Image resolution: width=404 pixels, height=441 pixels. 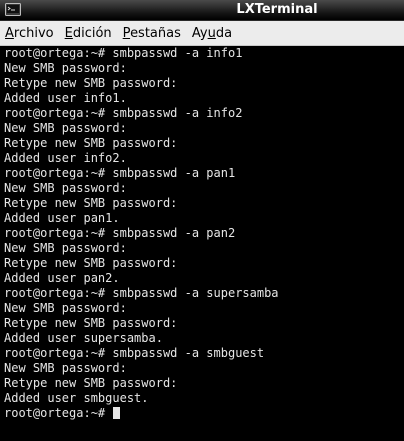 What do you see at coordinates (277, 9) in the screenshot?
I see `window-title: LXTerminal` at bounding box center [277, 9].